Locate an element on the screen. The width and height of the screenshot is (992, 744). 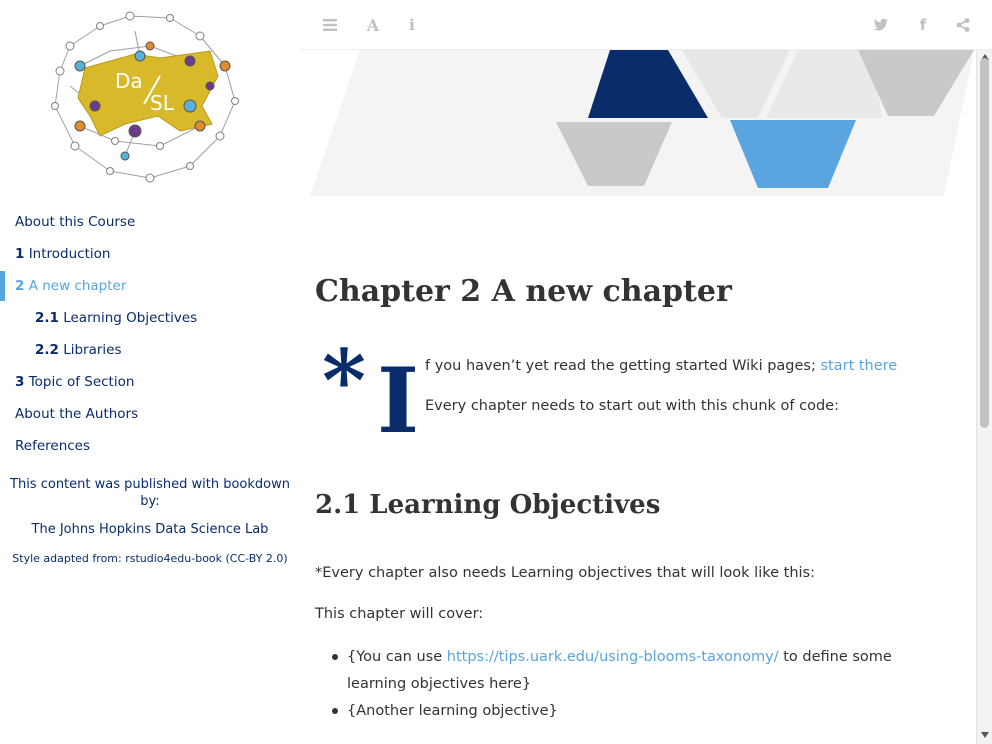
share-icon is located at coordinates (963, 25).